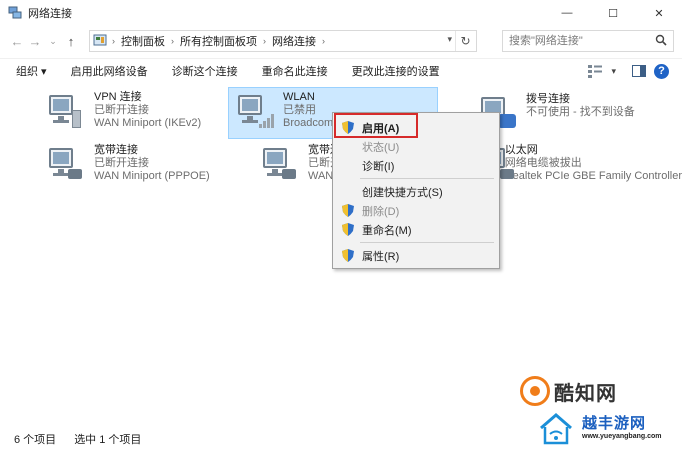 This screenshot has height=450, width=682. Describe the element at coordinates (108, 440) in the screenshot. I see `selected-count: 选中 1 个项目` at that location.